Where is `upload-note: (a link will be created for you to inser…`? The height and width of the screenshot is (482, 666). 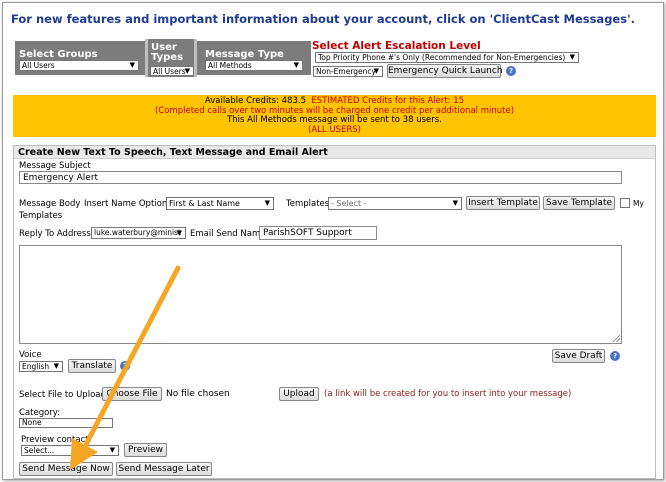 upload-note: (a link will be created for you to inser… is located at coordinates (448, 394).